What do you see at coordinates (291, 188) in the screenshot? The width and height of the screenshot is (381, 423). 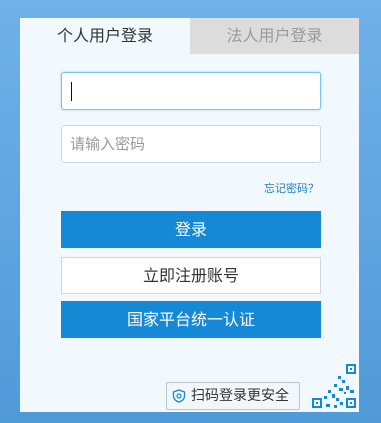 I see `forgot-password-link: 忘记密码？` at bounding box center [291, 188].